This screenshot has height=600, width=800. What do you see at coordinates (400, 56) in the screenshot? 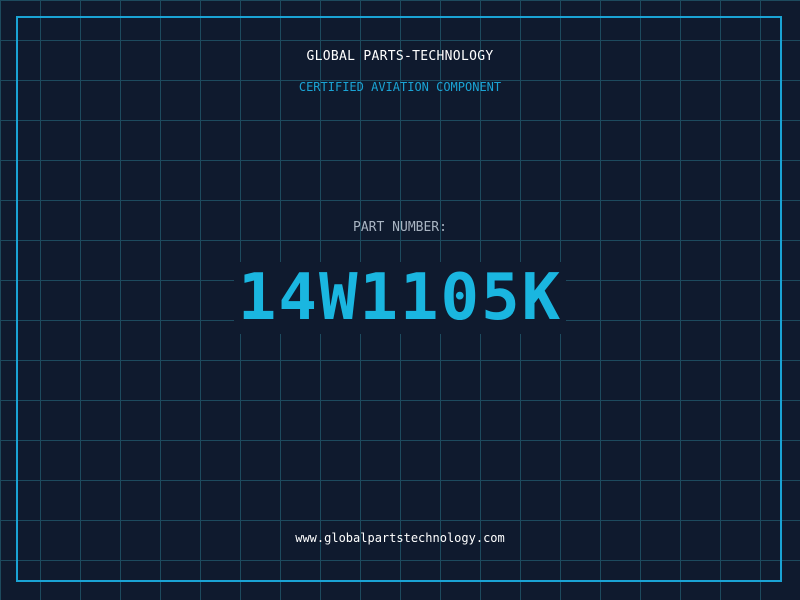
I see `company-name: GLOBAL PARTS-TECHNOLOGY` at bounding box center [400, 56].